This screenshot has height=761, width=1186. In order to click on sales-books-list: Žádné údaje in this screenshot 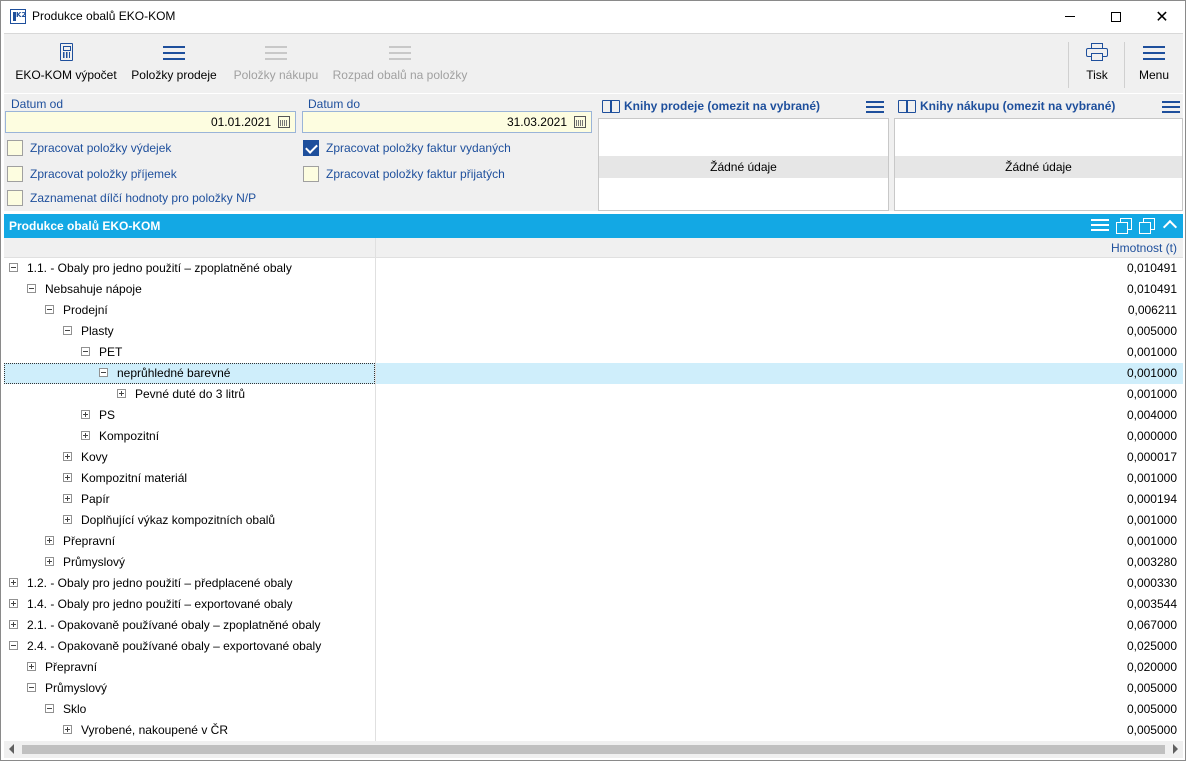, I will do `click(743, 164)`.